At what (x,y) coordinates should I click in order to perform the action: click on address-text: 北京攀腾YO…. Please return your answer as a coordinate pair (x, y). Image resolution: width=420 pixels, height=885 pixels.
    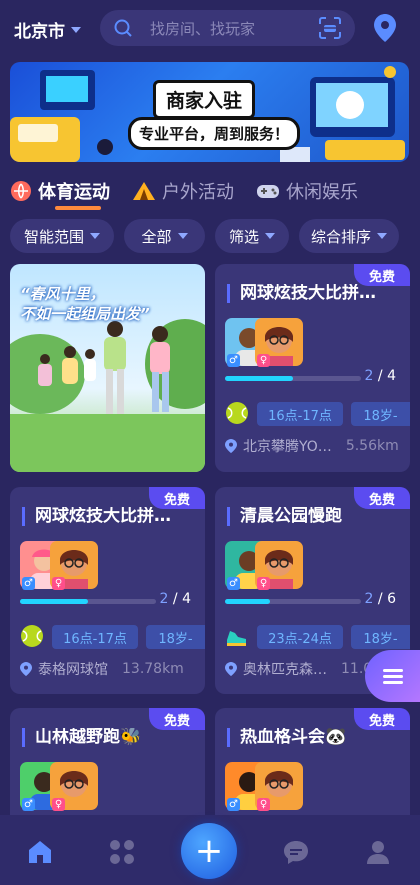
    Looking at the image, I should click on (287, 447).